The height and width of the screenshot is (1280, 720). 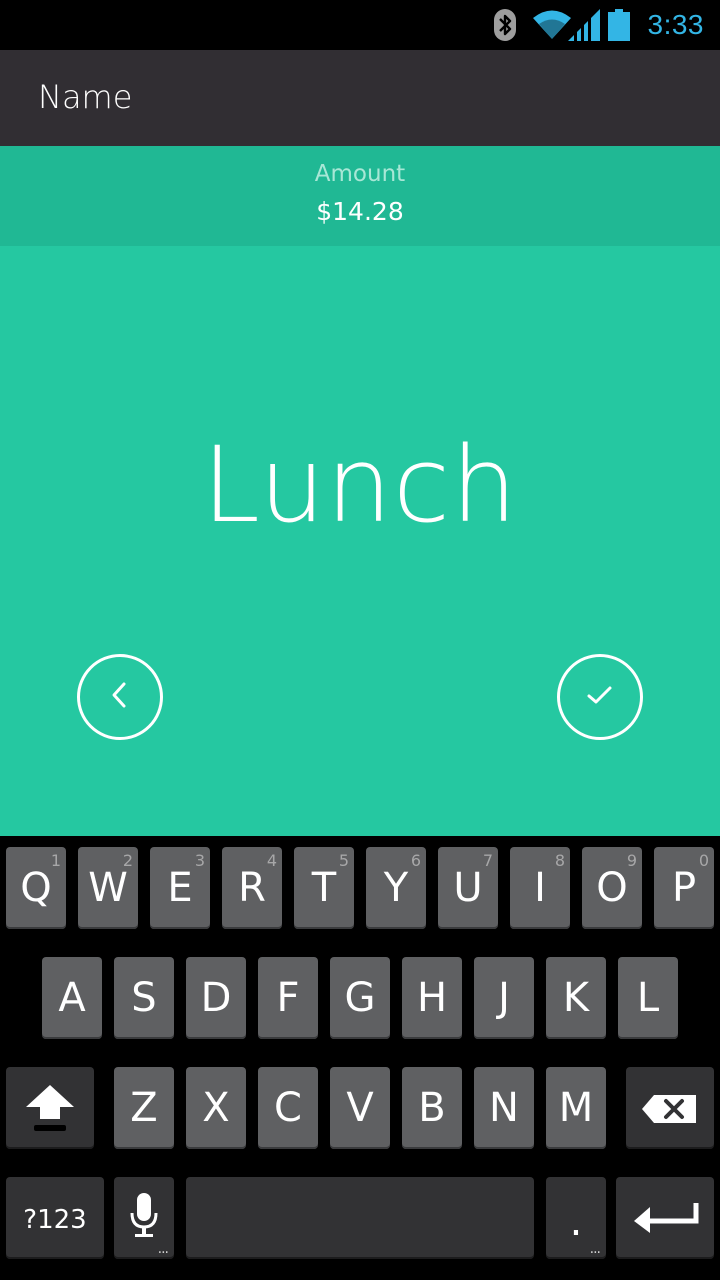 I want to click on signal-icon, so click(x=583, y=25).